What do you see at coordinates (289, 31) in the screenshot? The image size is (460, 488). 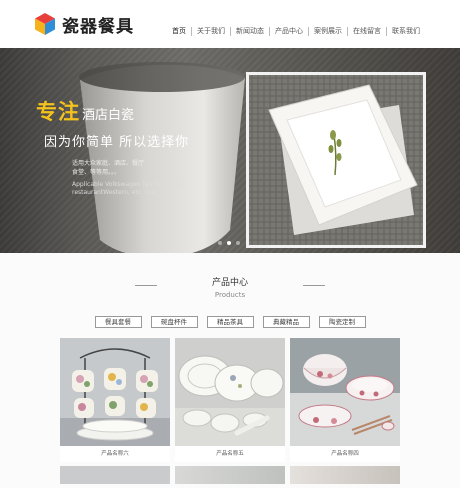 I see `nav-item-products: 产品中心` at bounding box center [289, 31].